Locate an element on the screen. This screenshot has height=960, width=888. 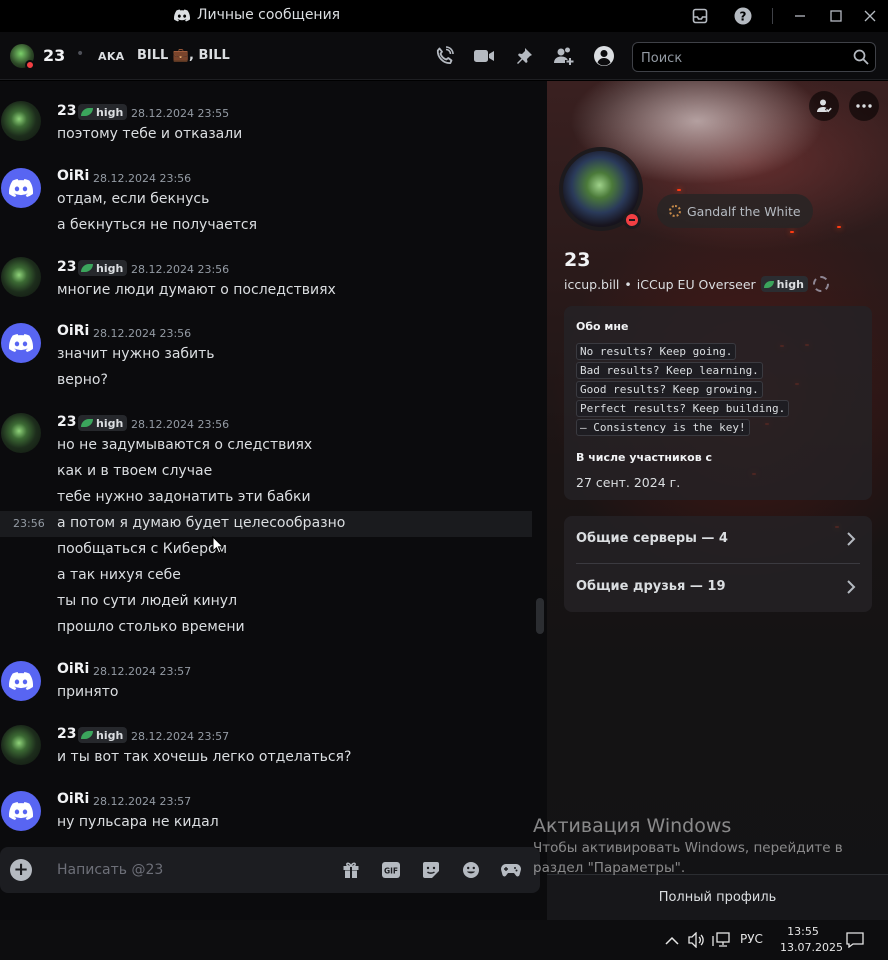
message-text: прошло столько времени is located at coordinates (151, 627).